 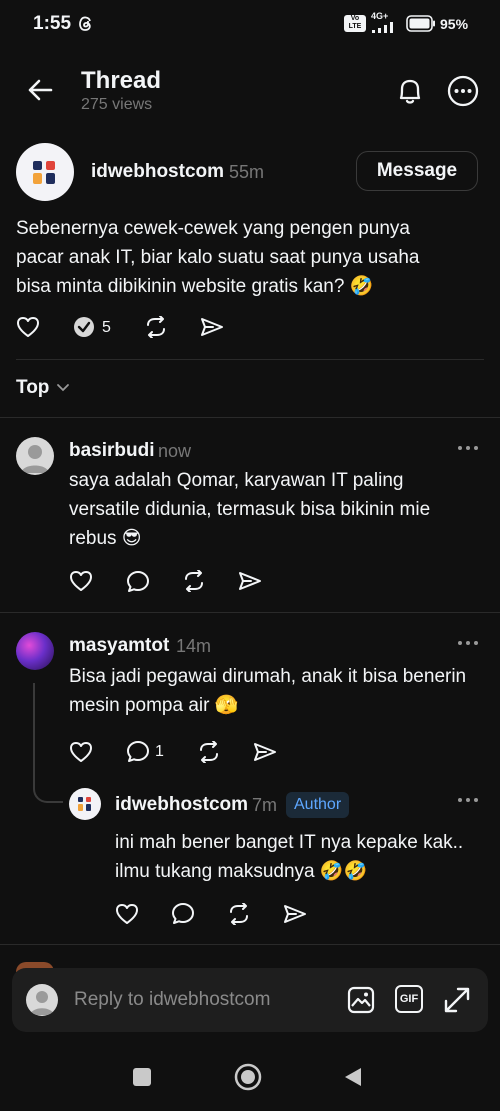 I want to click on page-title: Thread, so click(x=121, y=80).